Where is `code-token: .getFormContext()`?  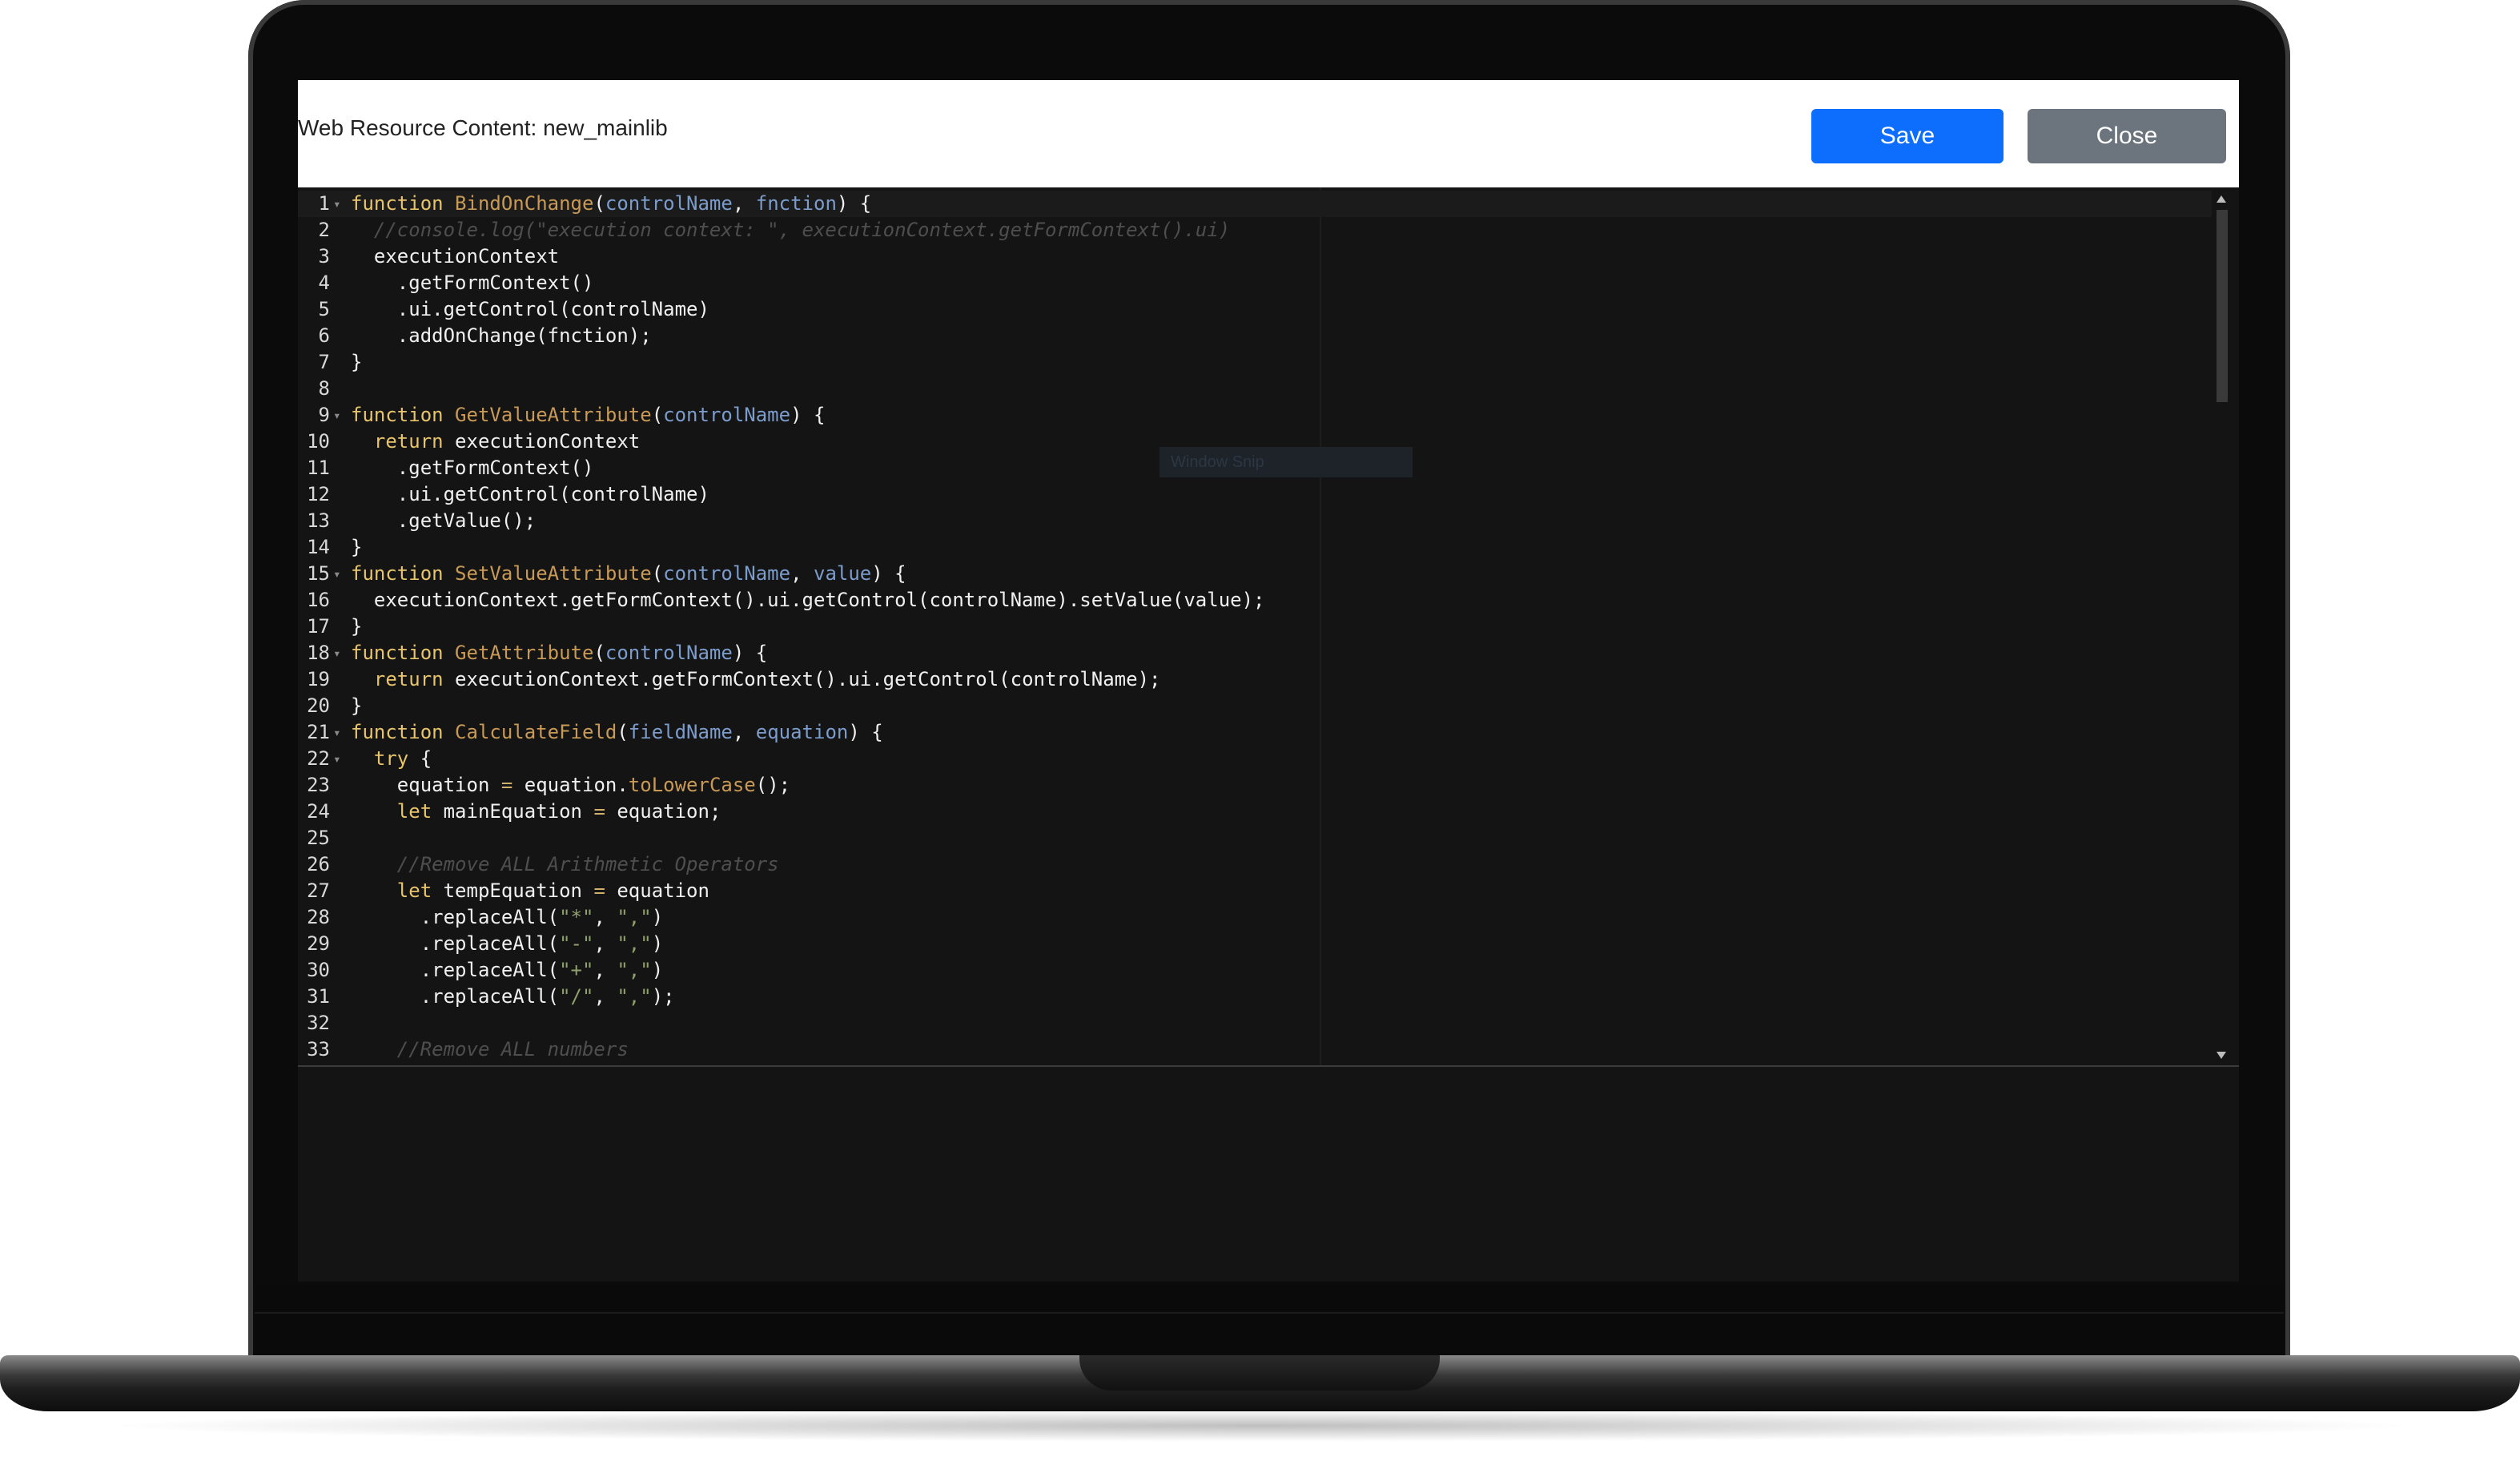 code-token: .getFormContext() is located at coordinates (472, 283).